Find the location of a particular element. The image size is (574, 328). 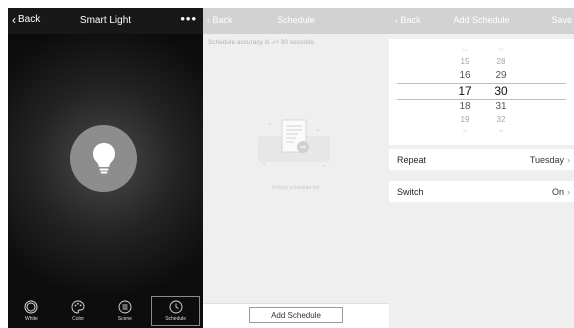

nav-white: White is located at coordinates (31, 311).